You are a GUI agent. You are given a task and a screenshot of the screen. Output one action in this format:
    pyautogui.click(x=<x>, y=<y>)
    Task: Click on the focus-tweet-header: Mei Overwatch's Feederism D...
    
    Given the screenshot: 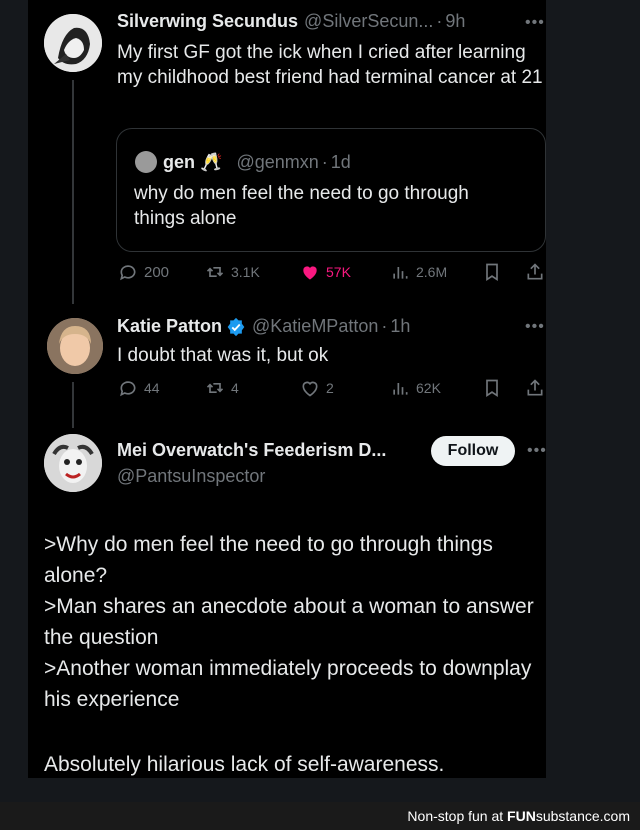 What is the action you would take?
    pyautogui.click(x=251, y=450)
    